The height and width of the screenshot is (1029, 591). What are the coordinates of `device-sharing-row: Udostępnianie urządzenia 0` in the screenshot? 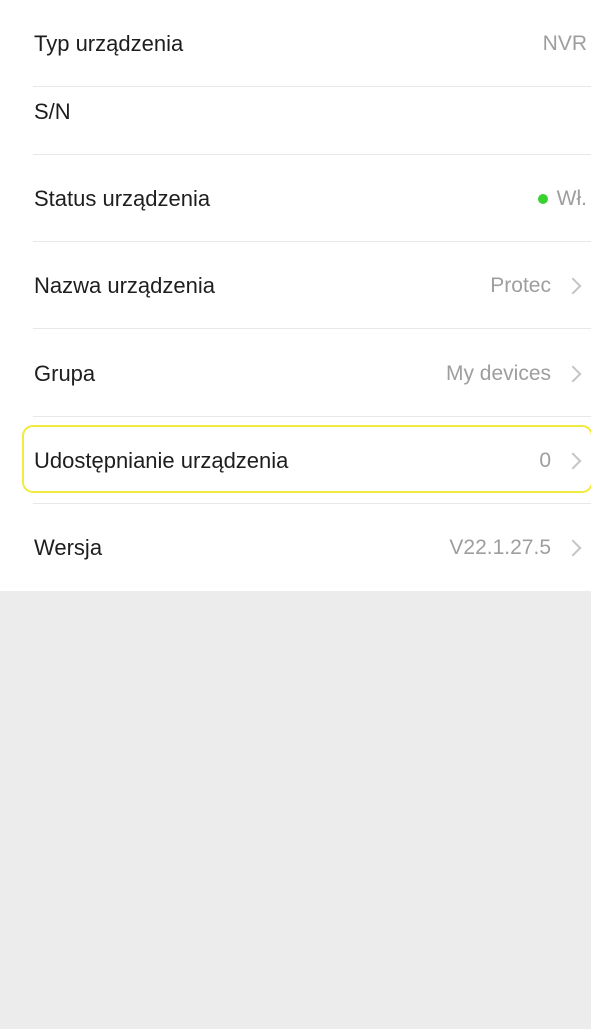 It's located at (295, 460).